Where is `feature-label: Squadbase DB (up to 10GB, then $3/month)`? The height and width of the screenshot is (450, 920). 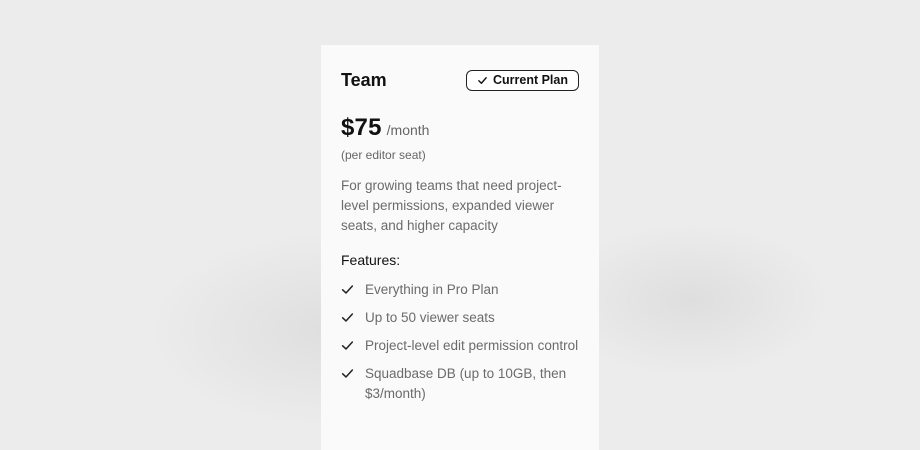
feature-label: Squadbase DB (up to 10GB, then $3/month) is located at coordinates (466, 383).